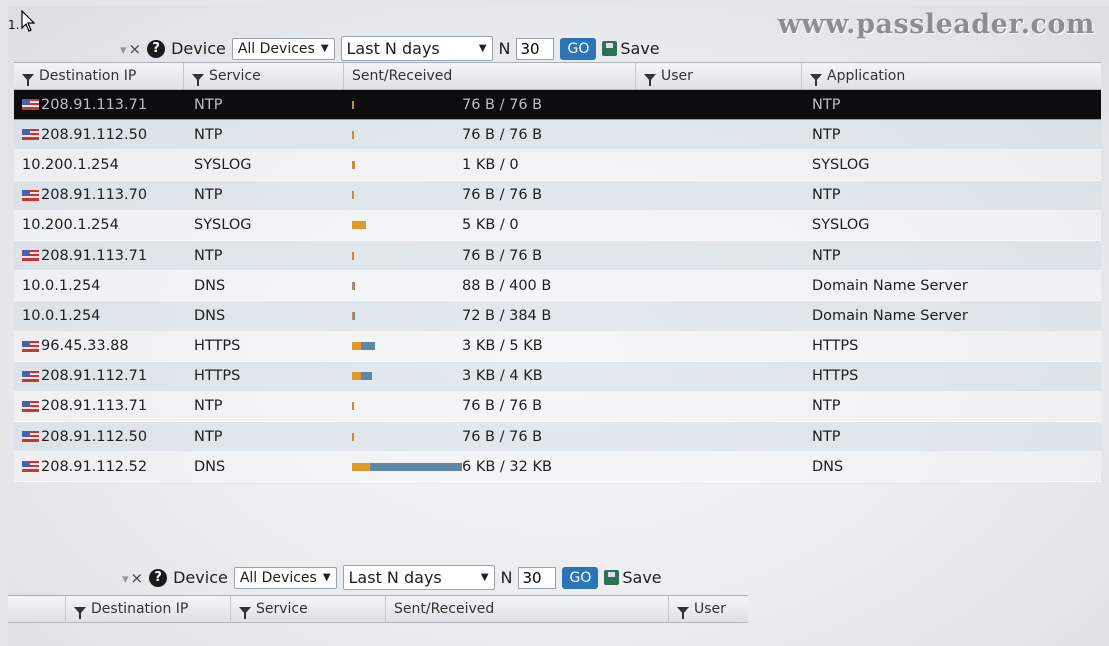 This screenshot has width=1109, height=646. Describe the element at coordinates (502, 376) in the screenshot. I see `sent-received-text: 3 KB / 4 KB` at that location.